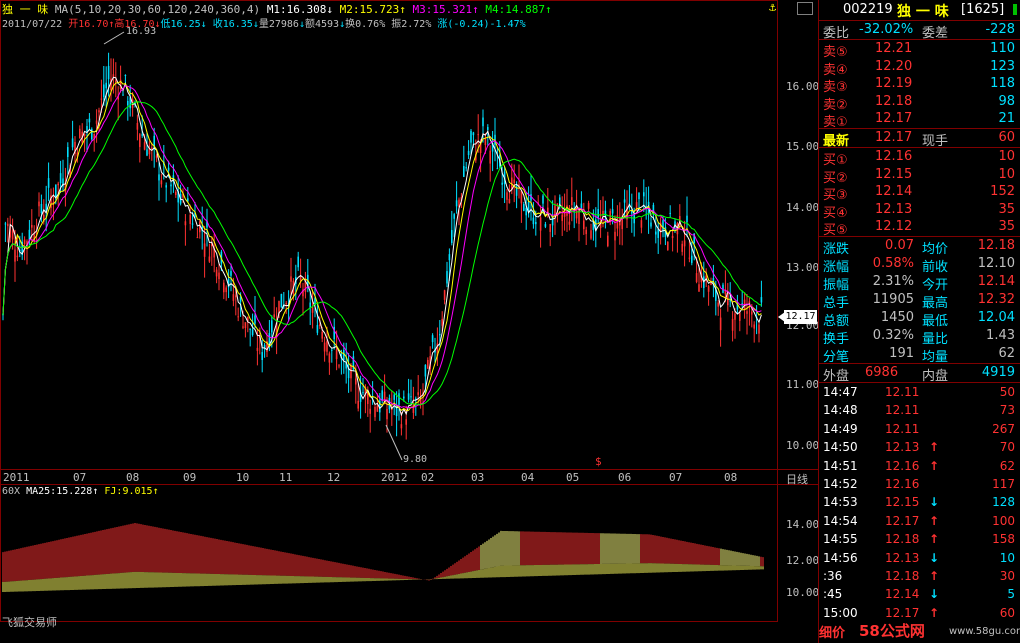 Image resolution: width=1020 pixels, height=643 pixels. I want to click on latest-price: 12.17, so click(894, 137).